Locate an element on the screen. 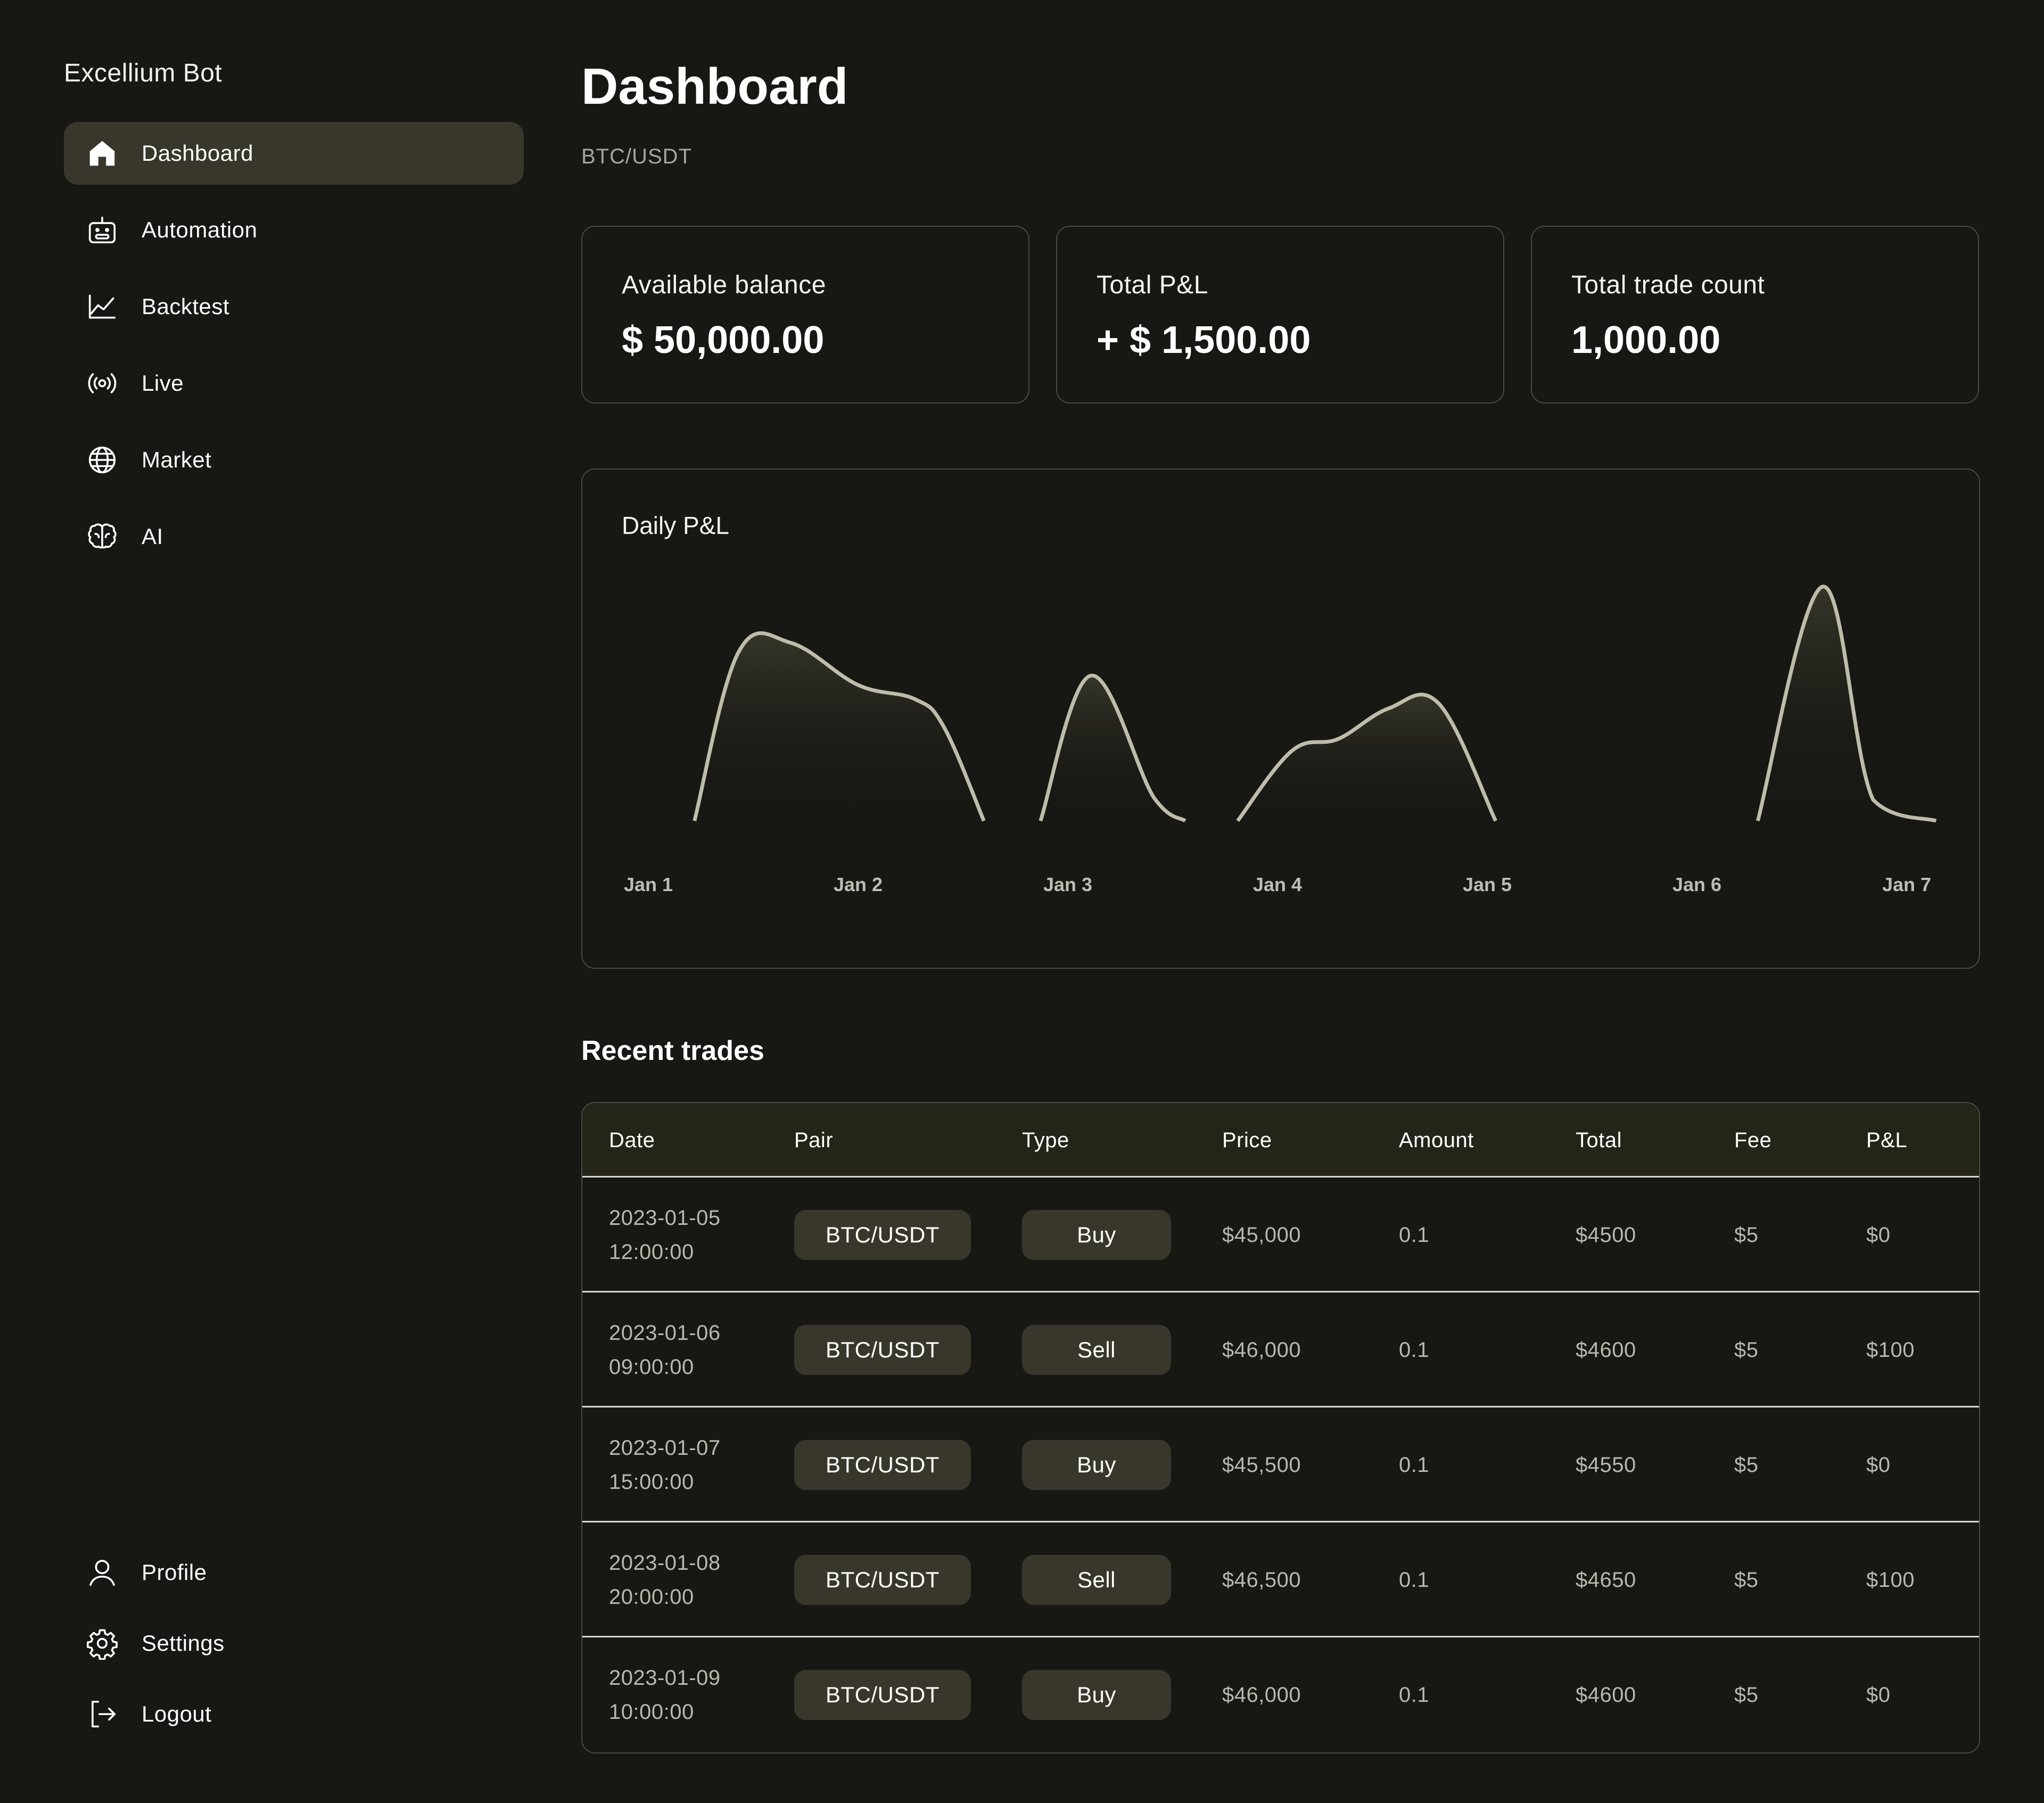 The height and width of the screenshot is (1803, 2044). trade-price: $45,500 is located at coordinates (1261, 1465).